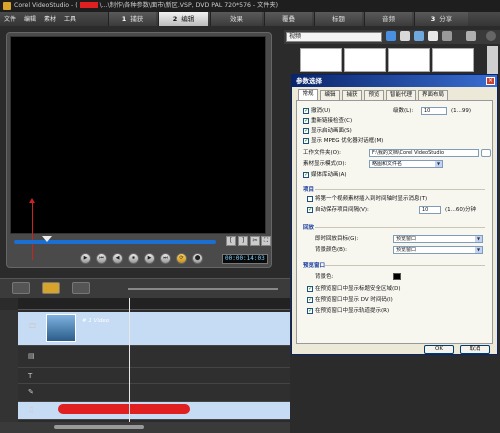 This screenshot has width=500, height=433. Describe the element at coordinates (117, 258) in the screenshot. I see `prev-frame-button: ◀` at that location.